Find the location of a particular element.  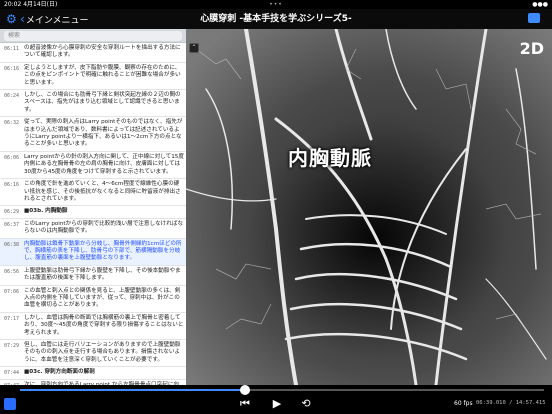

row-timestamp: 06:56 is located at coordinates (12, 271).